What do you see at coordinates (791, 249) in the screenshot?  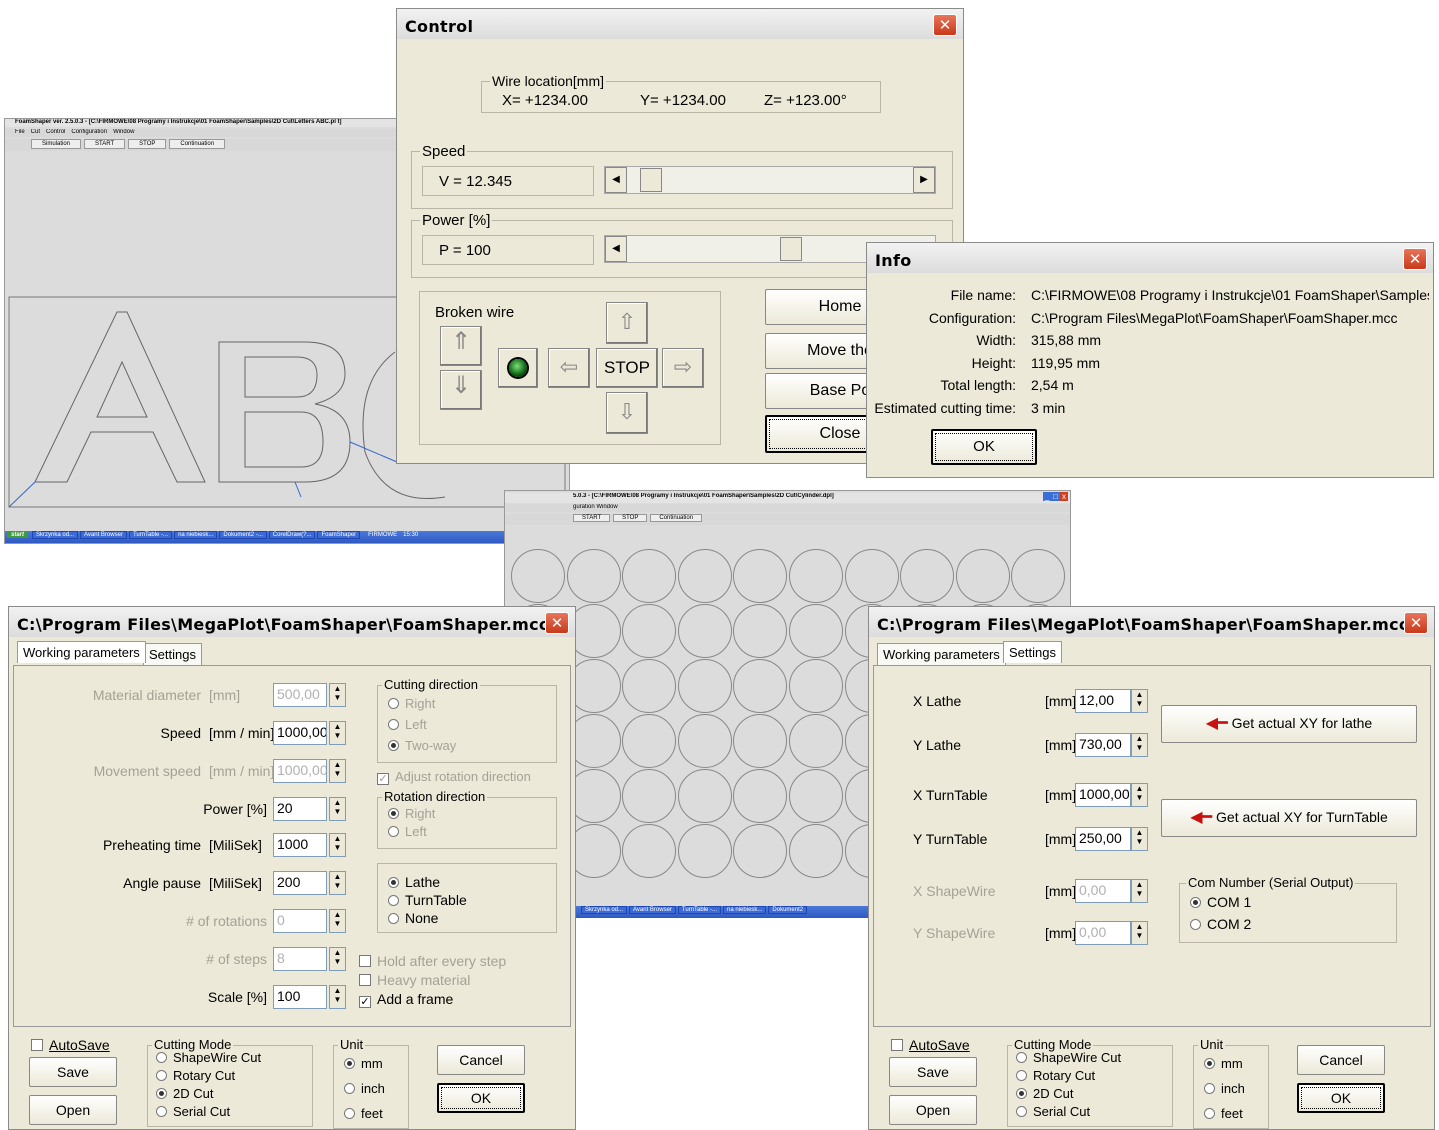 I see `power-slider-thumb` at bounding box center [791, 249].